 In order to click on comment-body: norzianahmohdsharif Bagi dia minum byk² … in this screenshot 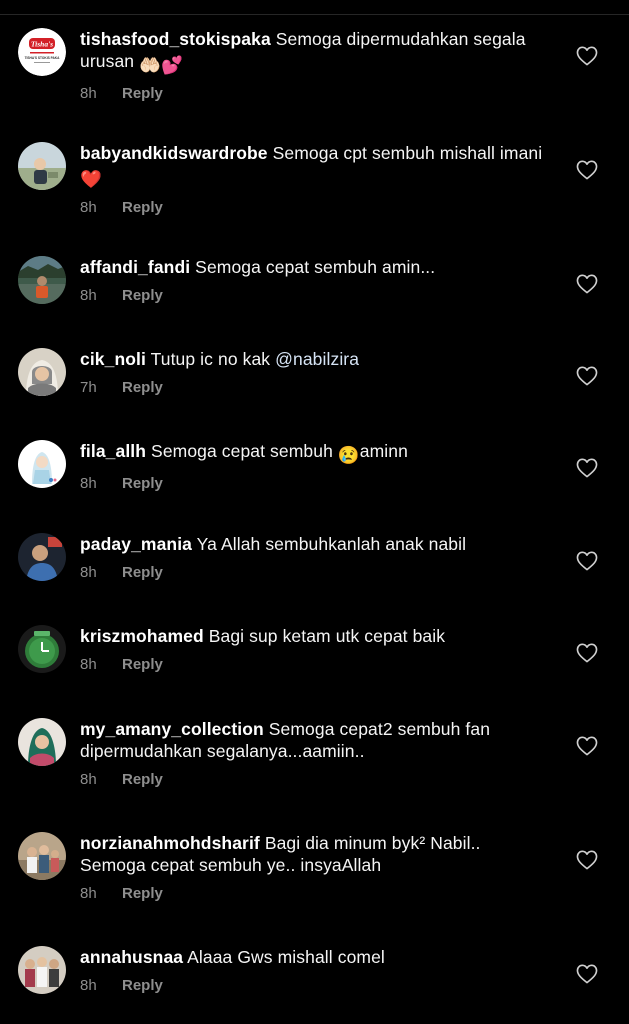, I will do `click(315, 868)`.